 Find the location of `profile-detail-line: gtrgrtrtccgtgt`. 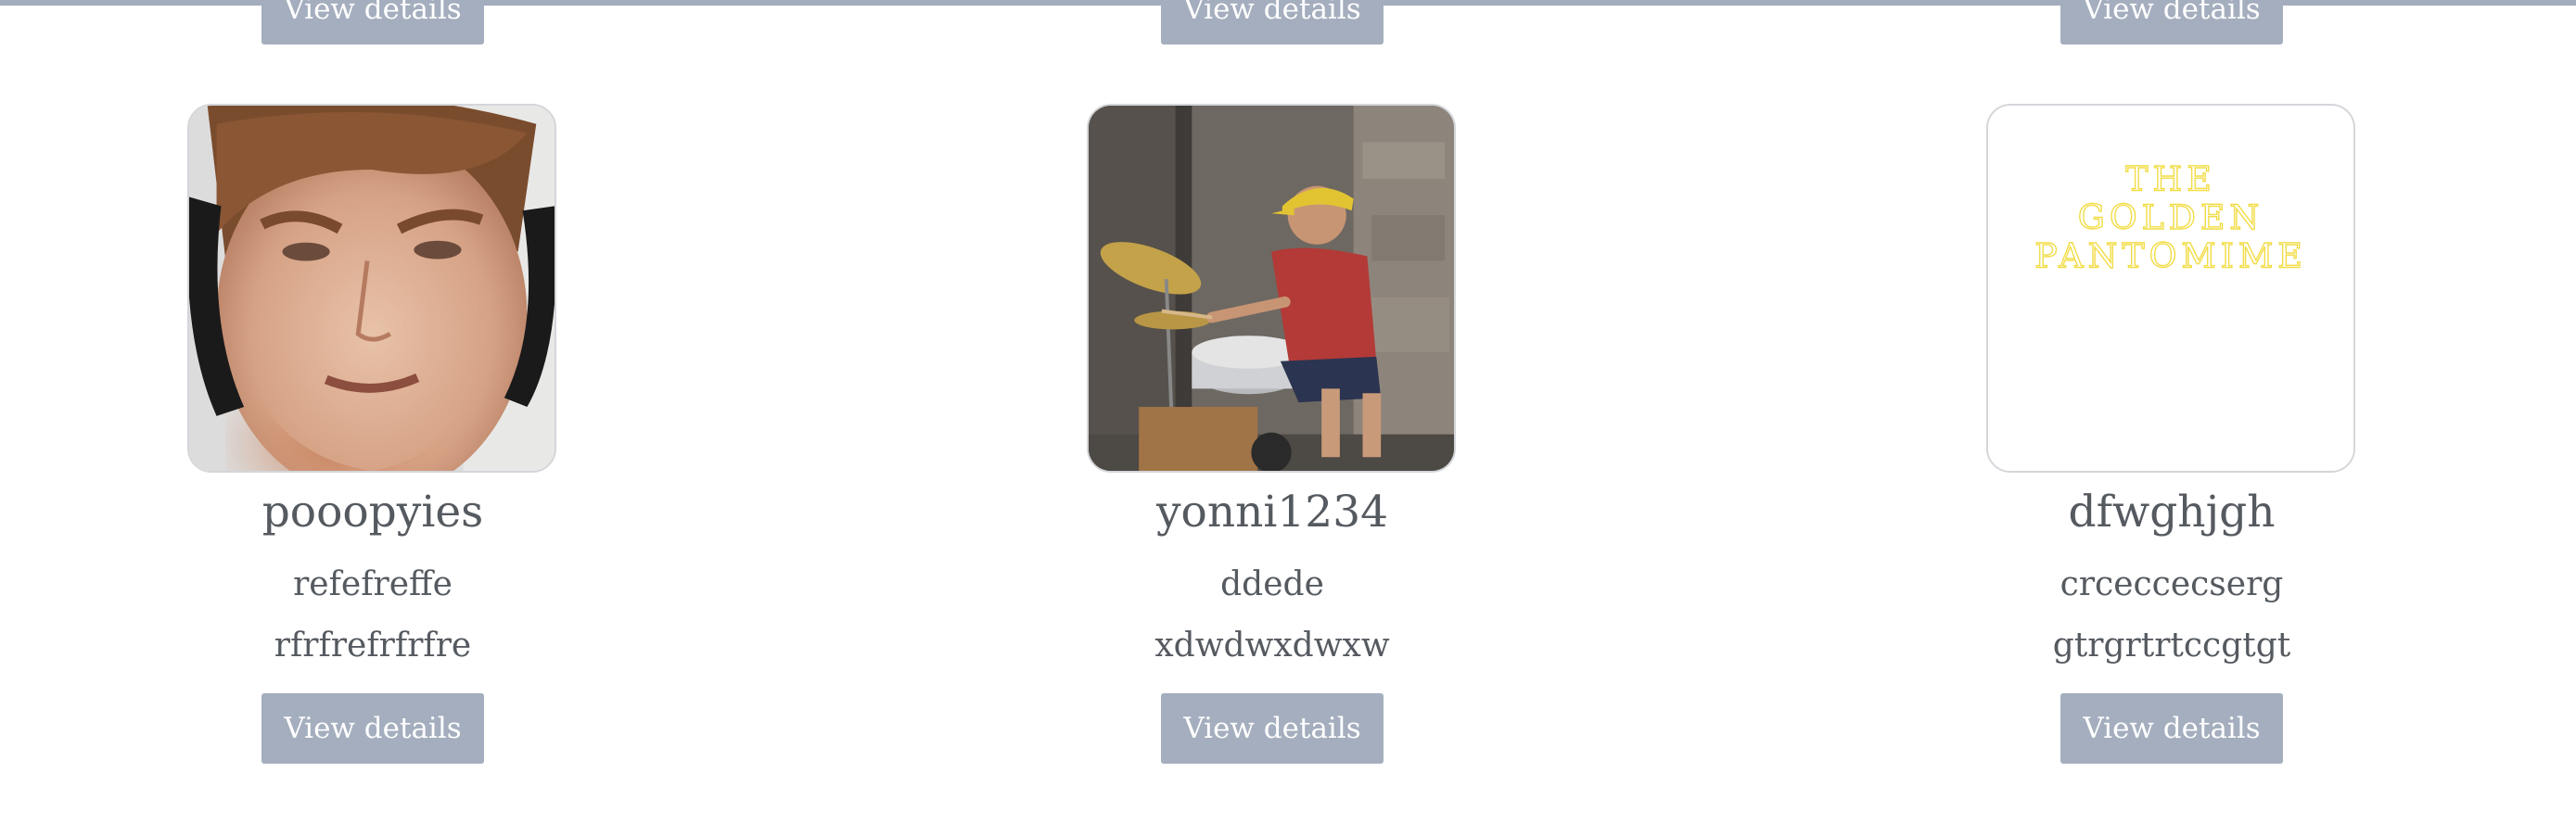

profile-detail-line: gtrgrtrtccgtgt is located at coordinates (2171, 646).